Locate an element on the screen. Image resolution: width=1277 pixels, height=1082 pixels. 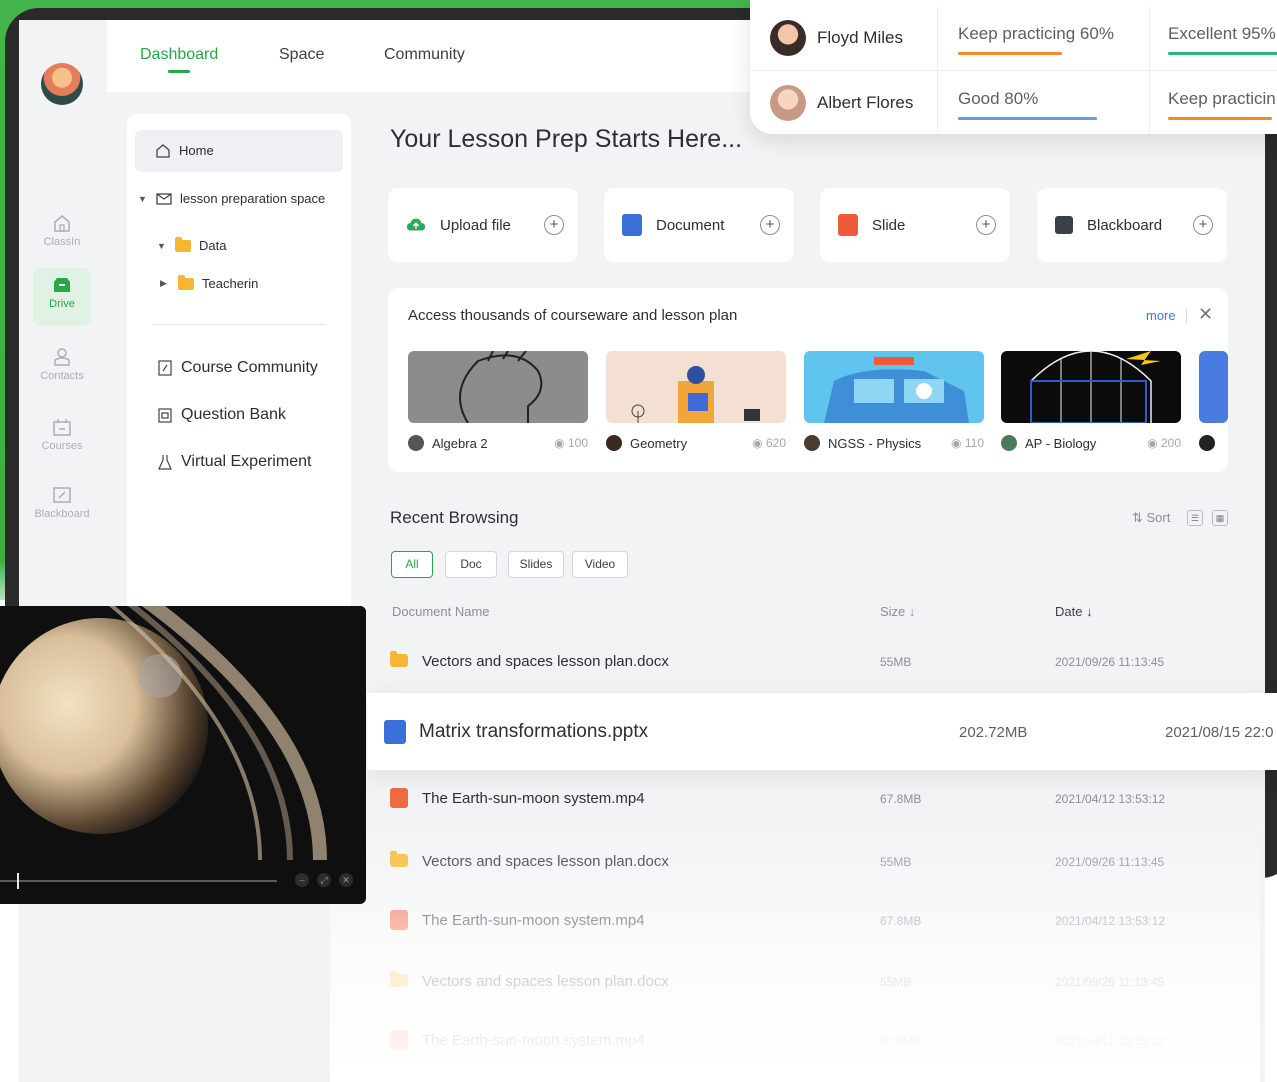
grade-status: Keep practicin is located at coordinates (1222, 98).